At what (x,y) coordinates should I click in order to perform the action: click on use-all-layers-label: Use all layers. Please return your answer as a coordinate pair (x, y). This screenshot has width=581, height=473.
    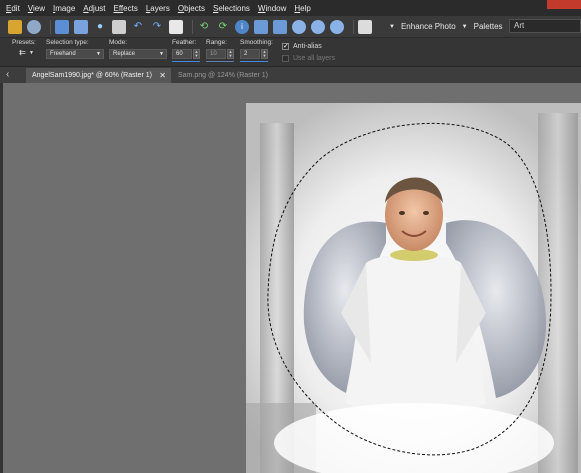
    Looking at the image, I should click on (314, 58).